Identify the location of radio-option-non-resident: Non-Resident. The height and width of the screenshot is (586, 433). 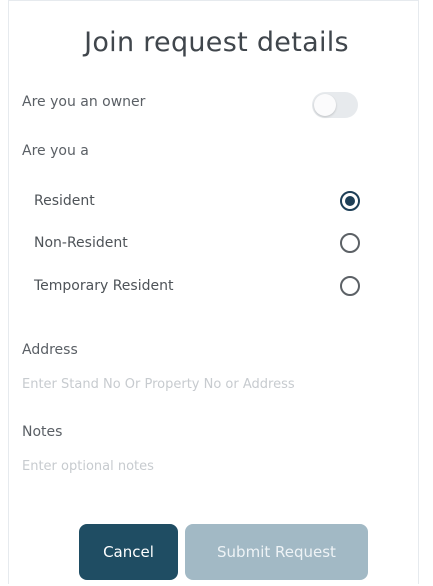
(195, 244).